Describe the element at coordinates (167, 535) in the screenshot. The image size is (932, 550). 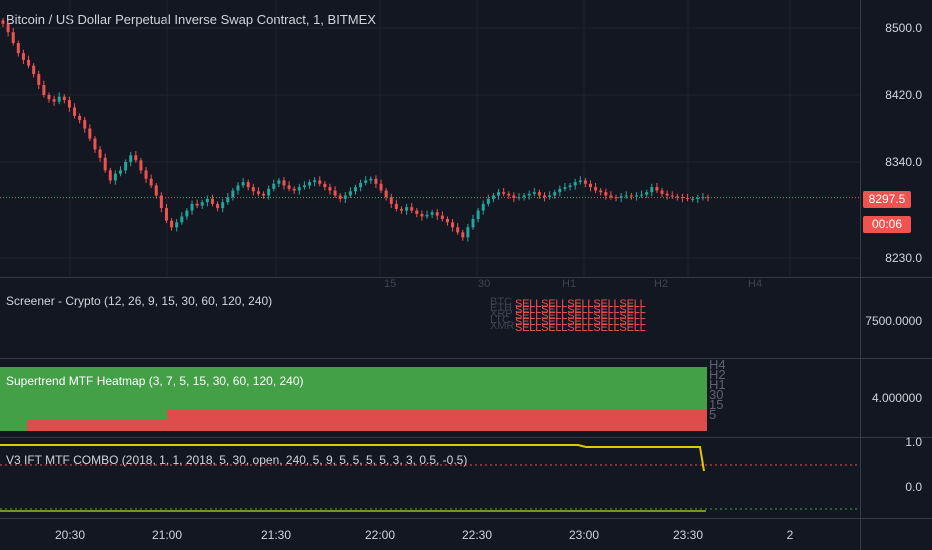
I see `time-tick: 21:00` at that location.